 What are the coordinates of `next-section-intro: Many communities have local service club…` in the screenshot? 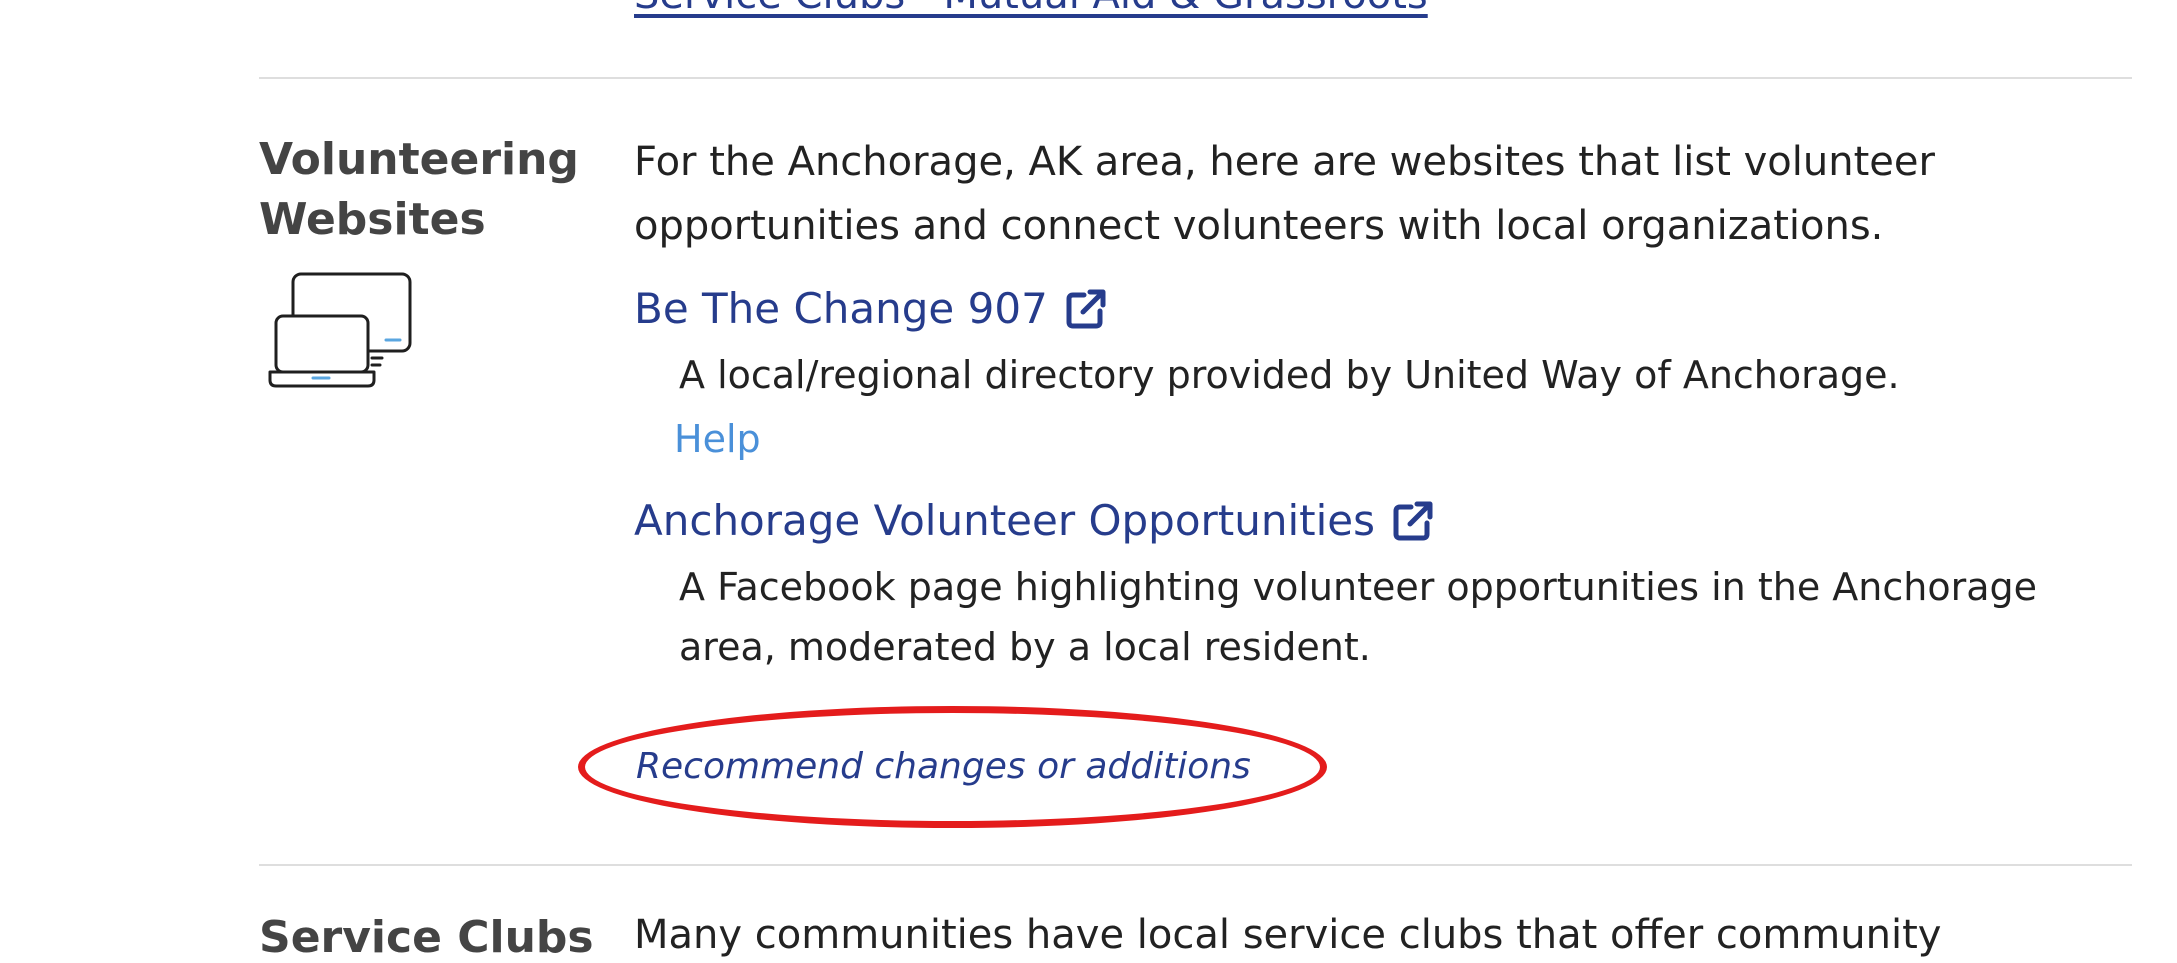 It's located at (1288, 935).